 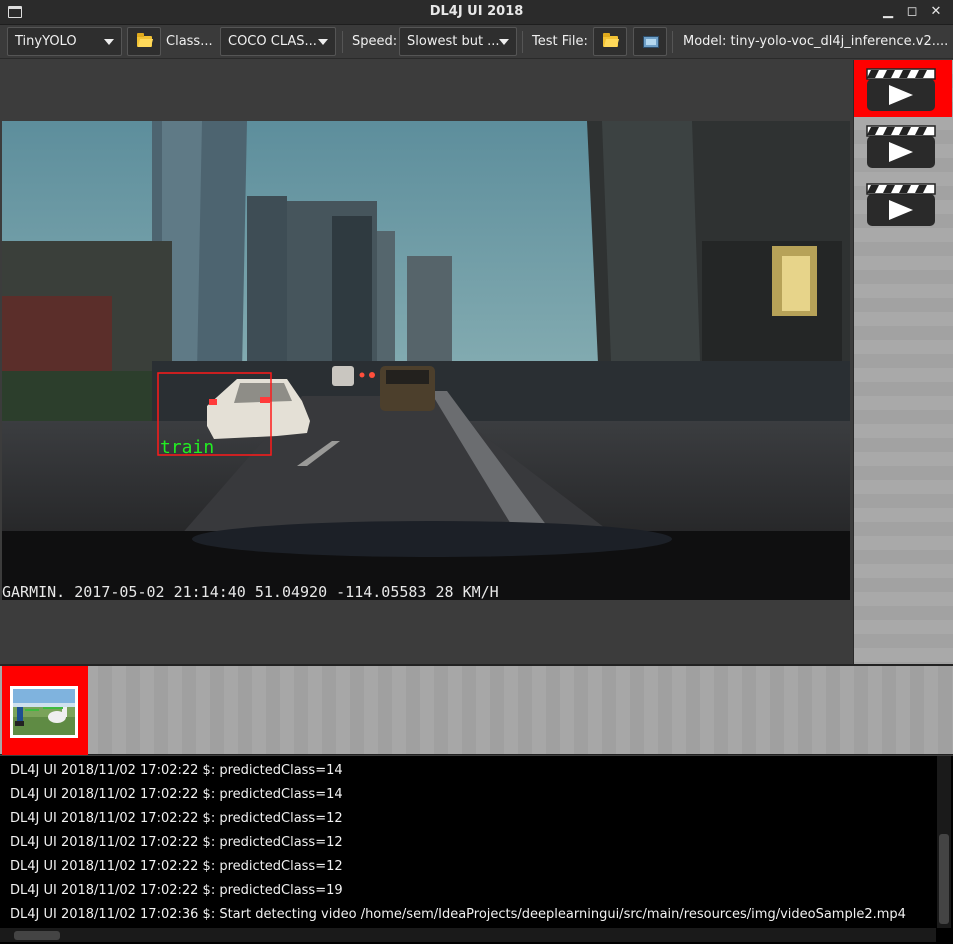 What do you see at coordinates (888, 12) in the screenshot?
I see `minimize-button: ▁` at bounding box center [888, 12].